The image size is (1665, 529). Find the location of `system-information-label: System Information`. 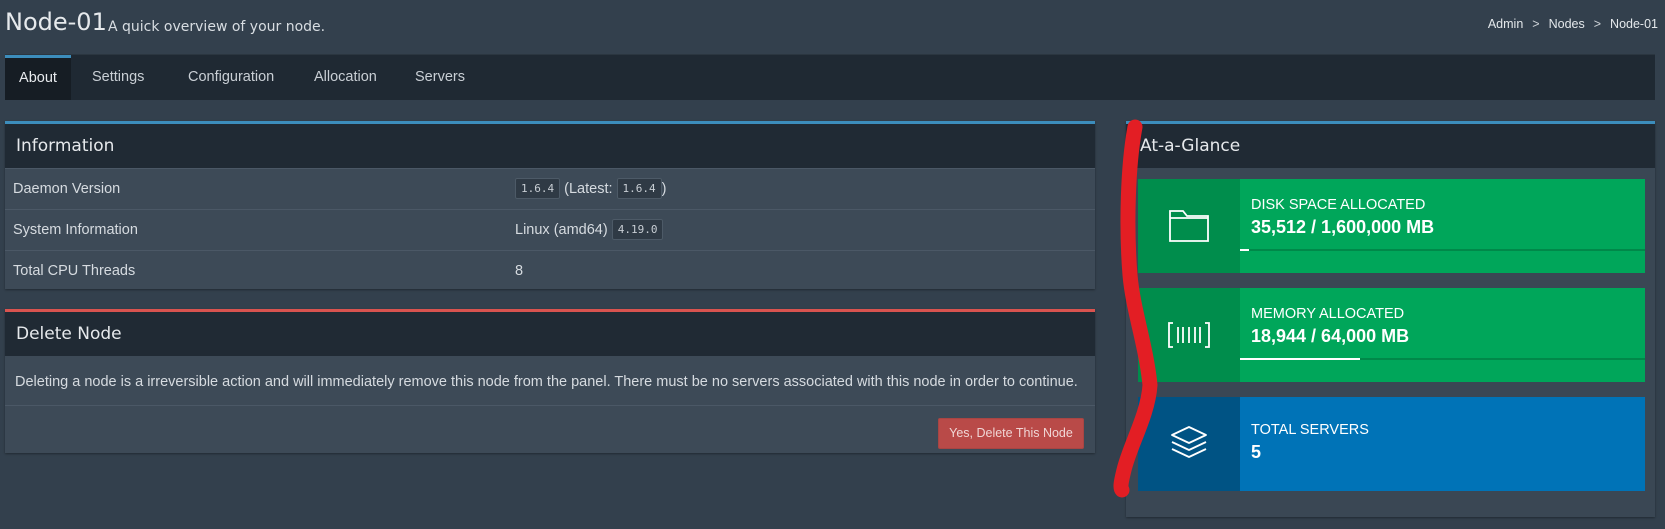

system-information-label: System Information is located at coordinates (75, 230).